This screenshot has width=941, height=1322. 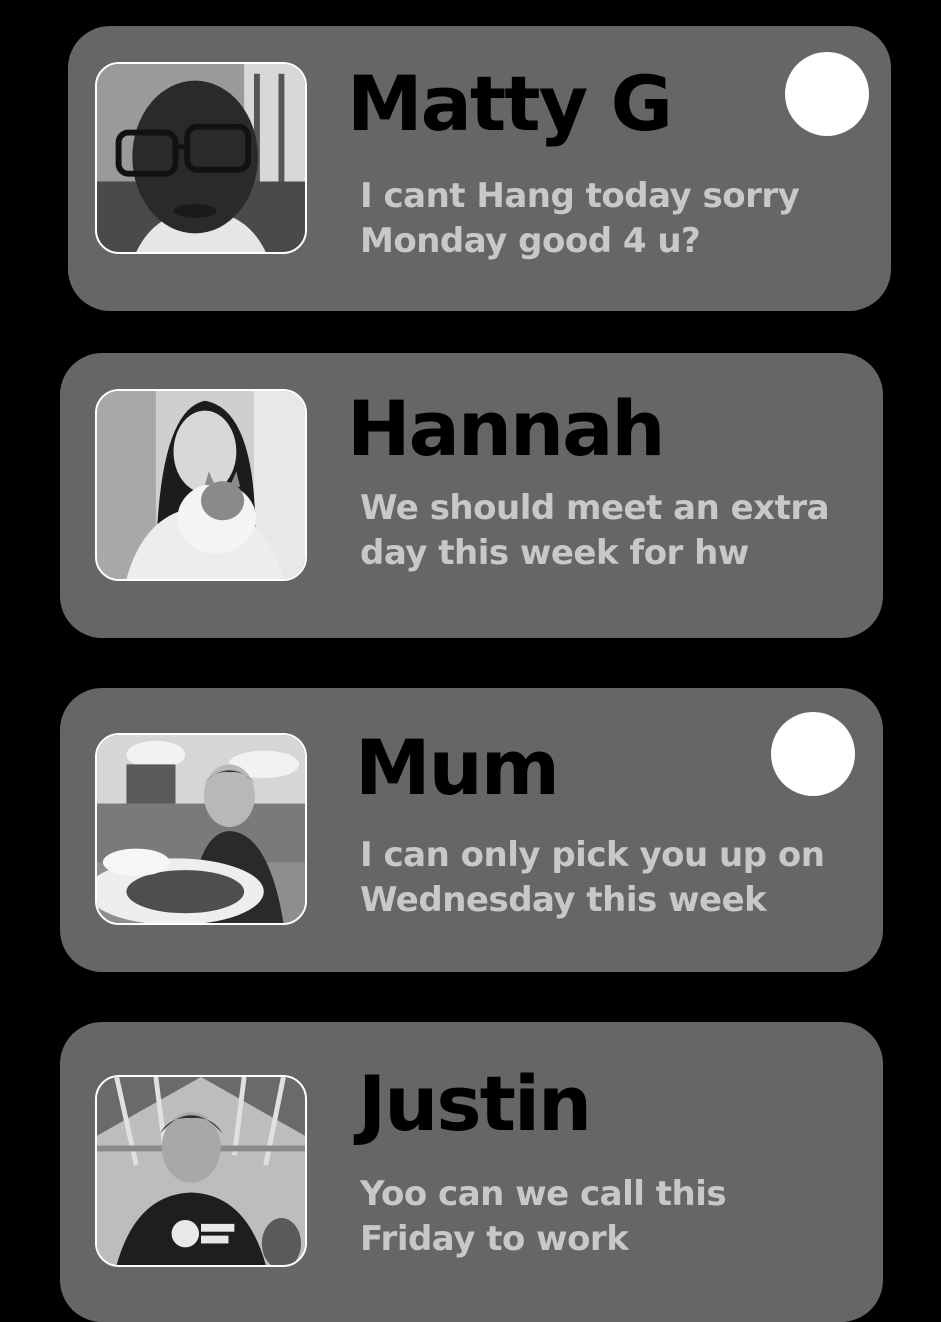 What do you see at coordinates (595, 508) in the screenshot?
I see `message-preview-line-1: We should meet an extra` at bounding box center [595, 508].